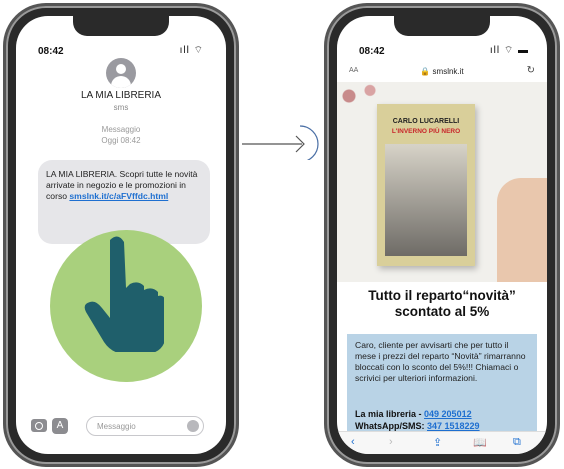 Image resolution: width=564 pixels, height=469 pixels. What do you see at coordinates (426, 200) in the screenshot?
I see `book-photo` at bounding box center [426, 200].